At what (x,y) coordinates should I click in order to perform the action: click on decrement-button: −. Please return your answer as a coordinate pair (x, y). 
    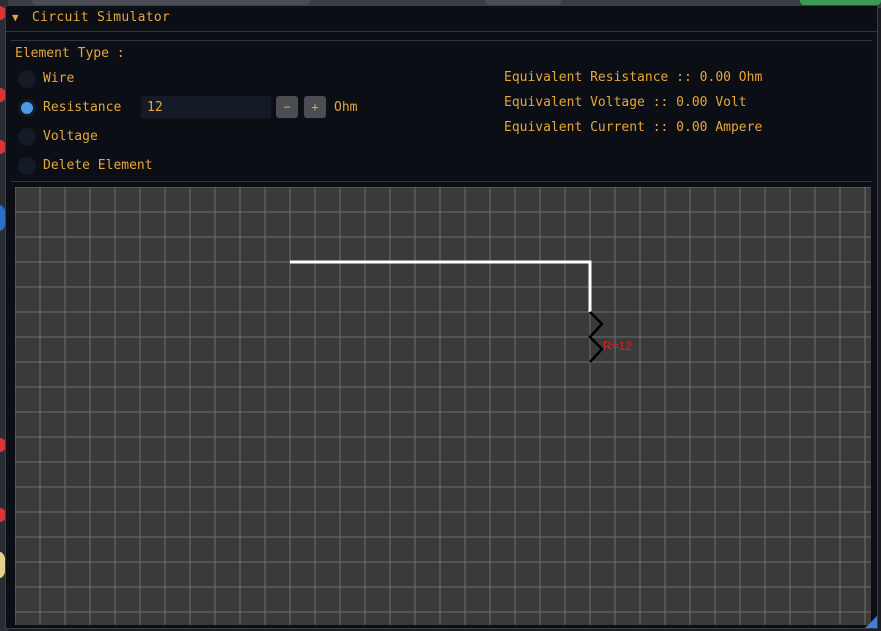
    Looking at the image, I should click on (287, 107).